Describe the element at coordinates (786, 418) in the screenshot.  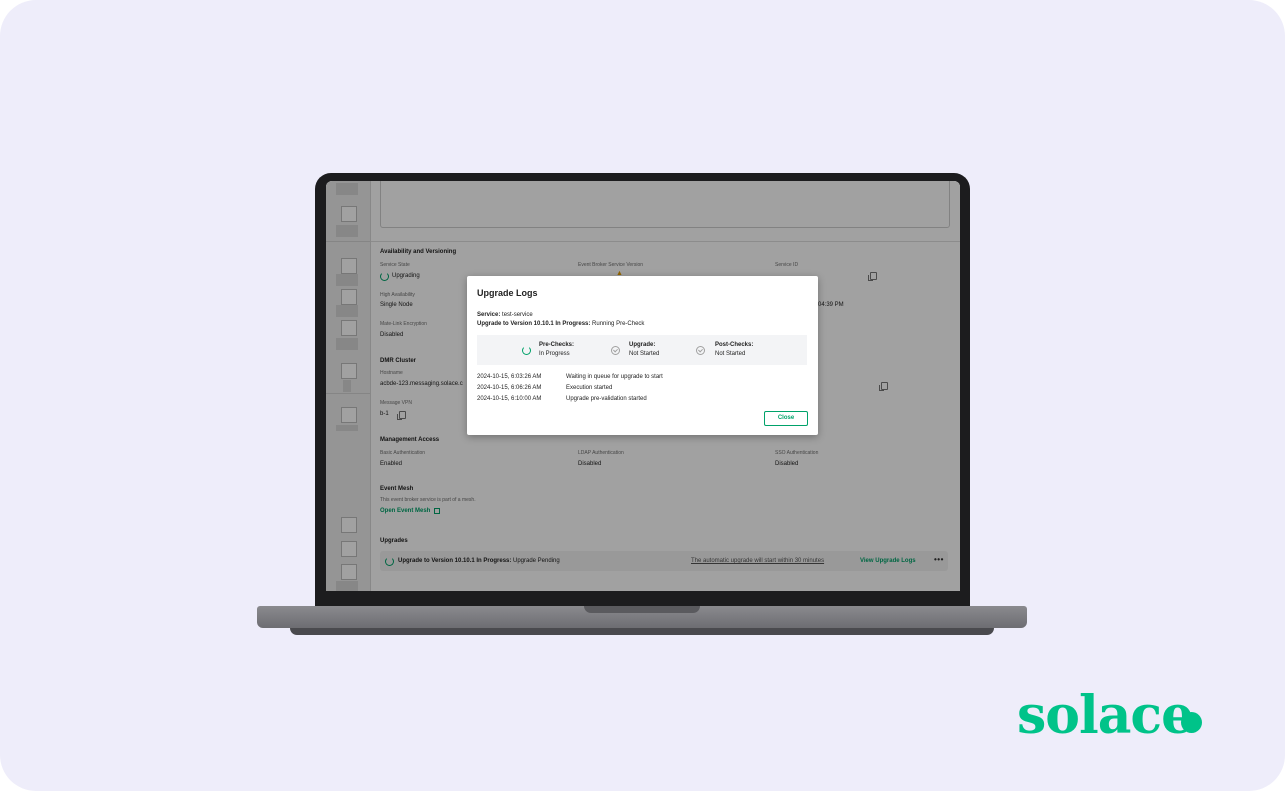
I see `close-button: Close` at that location.